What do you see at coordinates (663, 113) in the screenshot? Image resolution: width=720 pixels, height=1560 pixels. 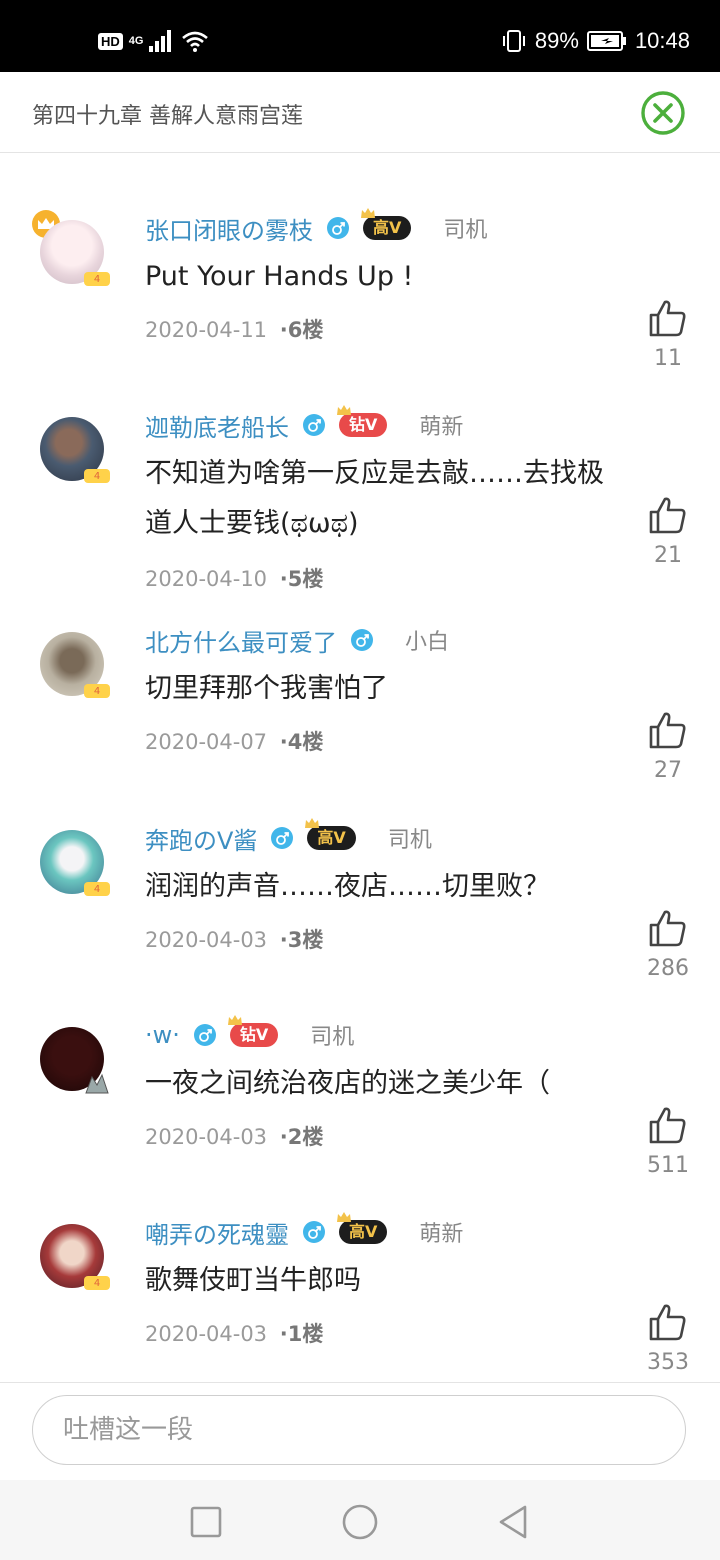 I see `close-icon` at bounding box center [663, 113].